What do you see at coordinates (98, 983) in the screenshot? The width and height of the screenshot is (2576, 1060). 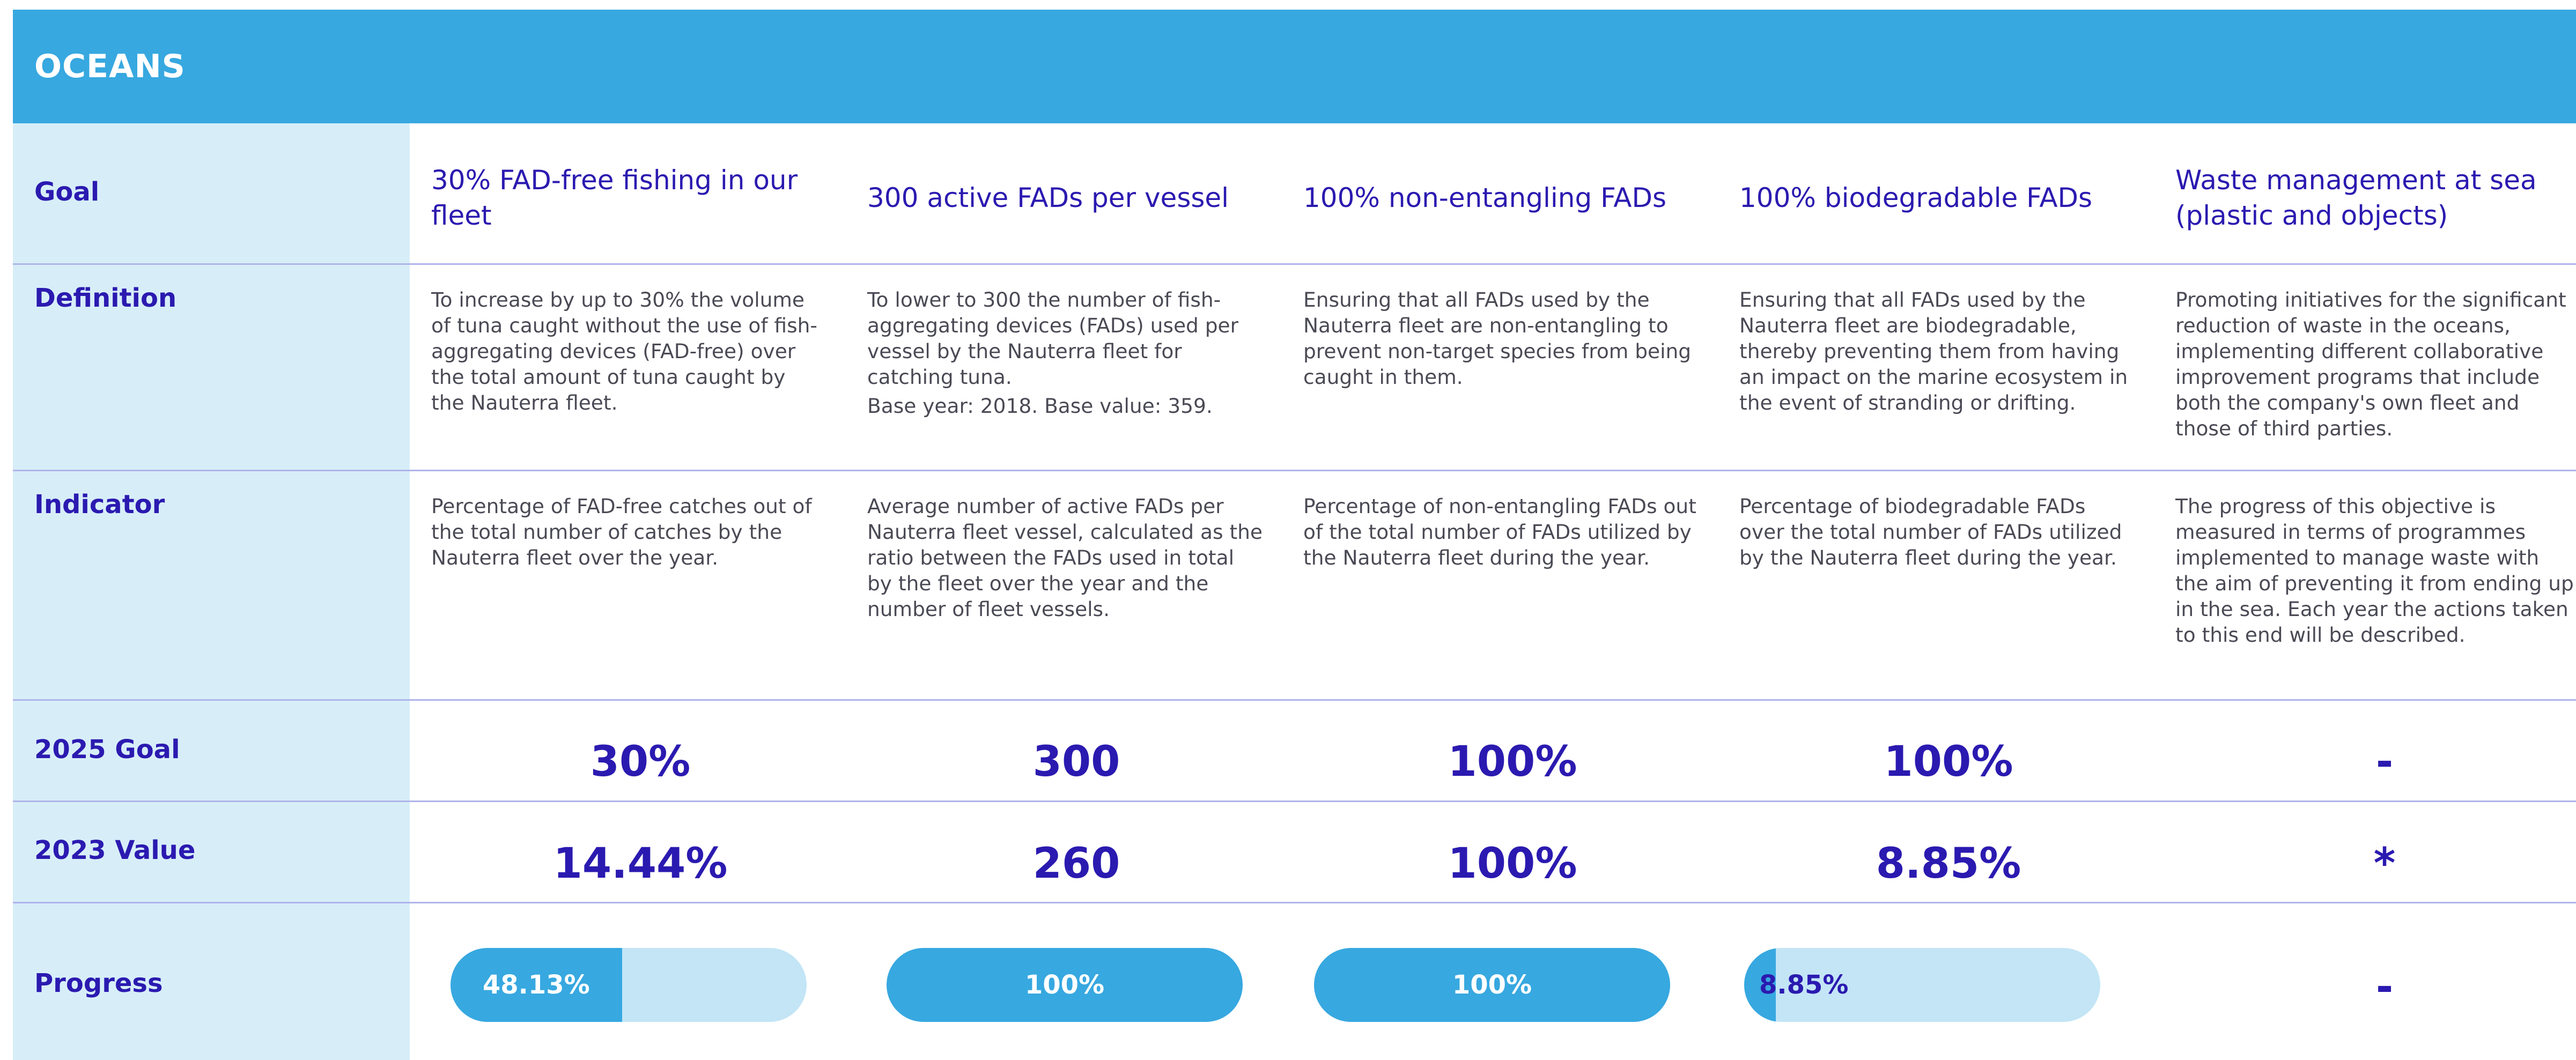 I see `row-label-progress: Progress` at bounding box center [98, 983].